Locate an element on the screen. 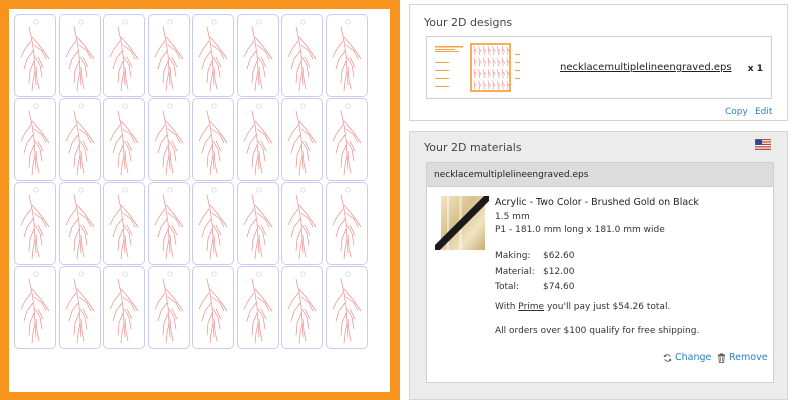 The image size is (800, 400). prime-link: Prime is located at coordinates (531, 307).